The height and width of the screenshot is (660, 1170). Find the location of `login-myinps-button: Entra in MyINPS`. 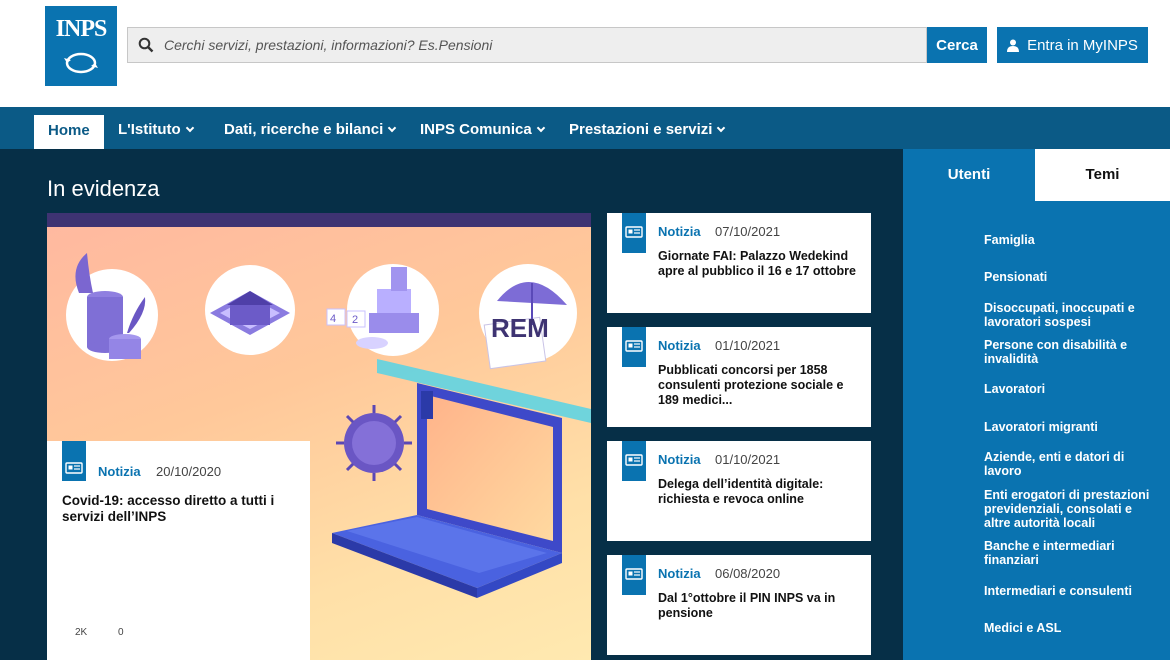

login-myinps-button: Entra in MyINPS is located at coordinates (1072, 45).